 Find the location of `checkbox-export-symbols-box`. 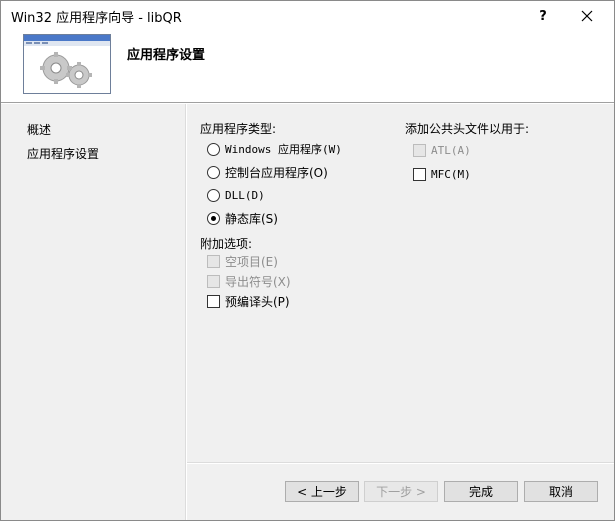

checkbox-export-symbols-box is located at coordinates (213, 281).